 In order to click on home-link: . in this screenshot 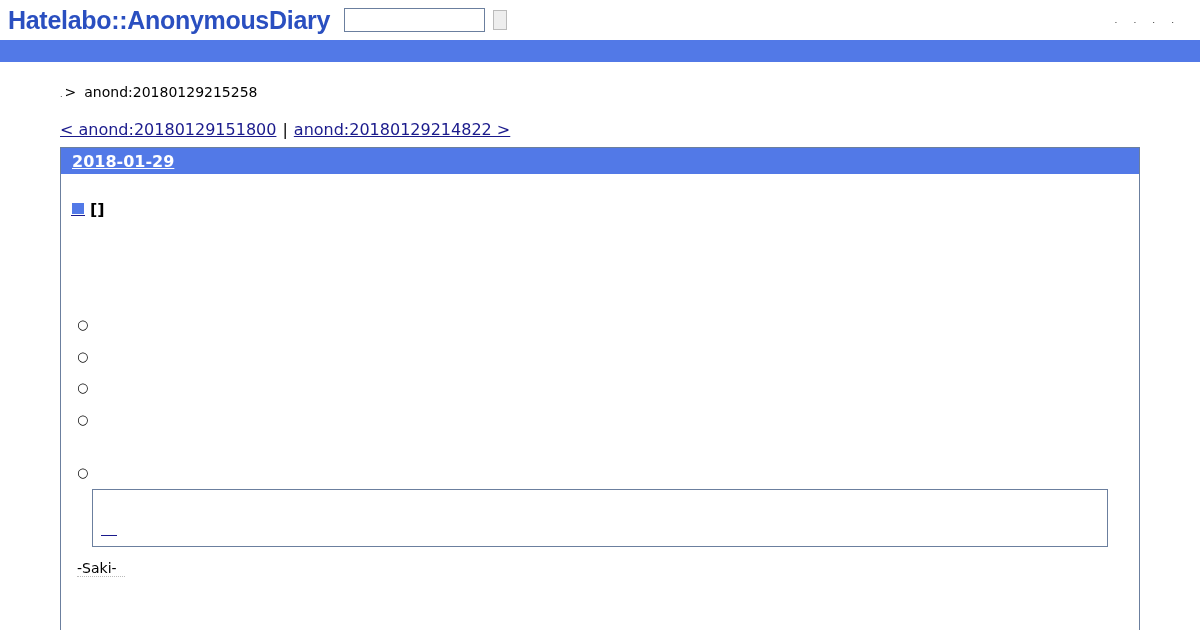, I will do `click(61, 94)`.